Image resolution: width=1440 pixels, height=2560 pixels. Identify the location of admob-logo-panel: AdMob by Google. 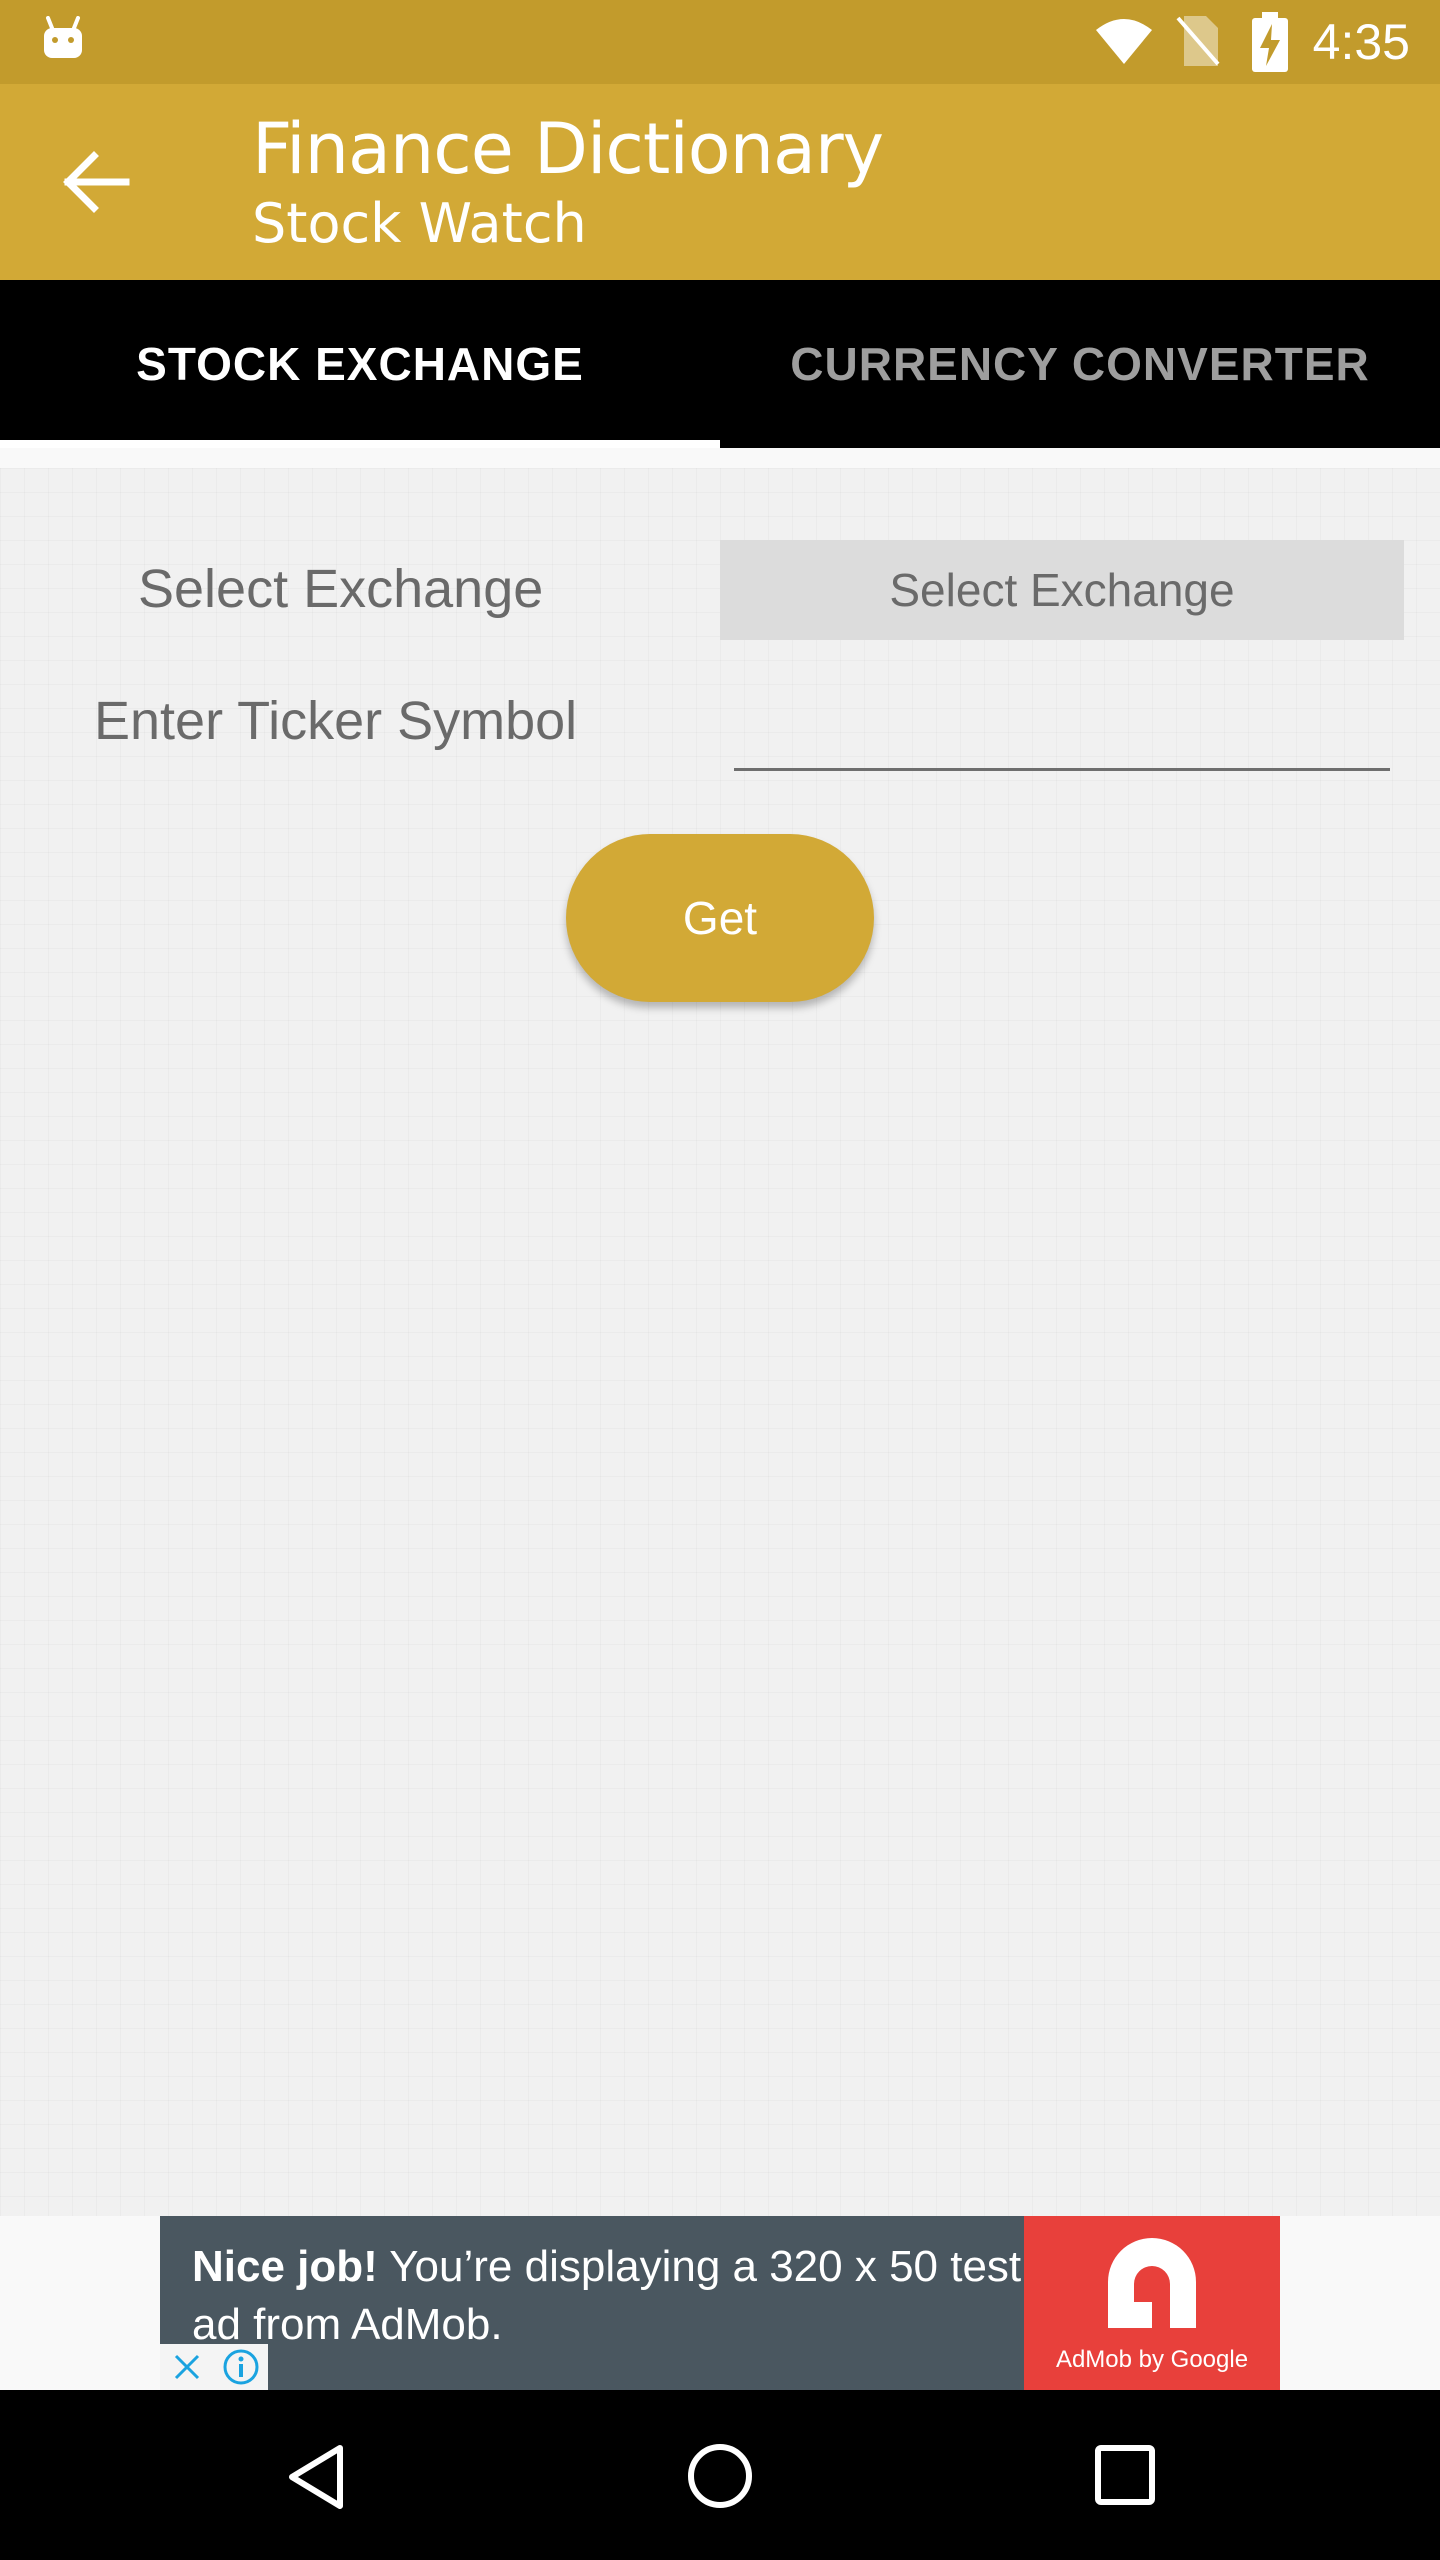
(1152, 2303).